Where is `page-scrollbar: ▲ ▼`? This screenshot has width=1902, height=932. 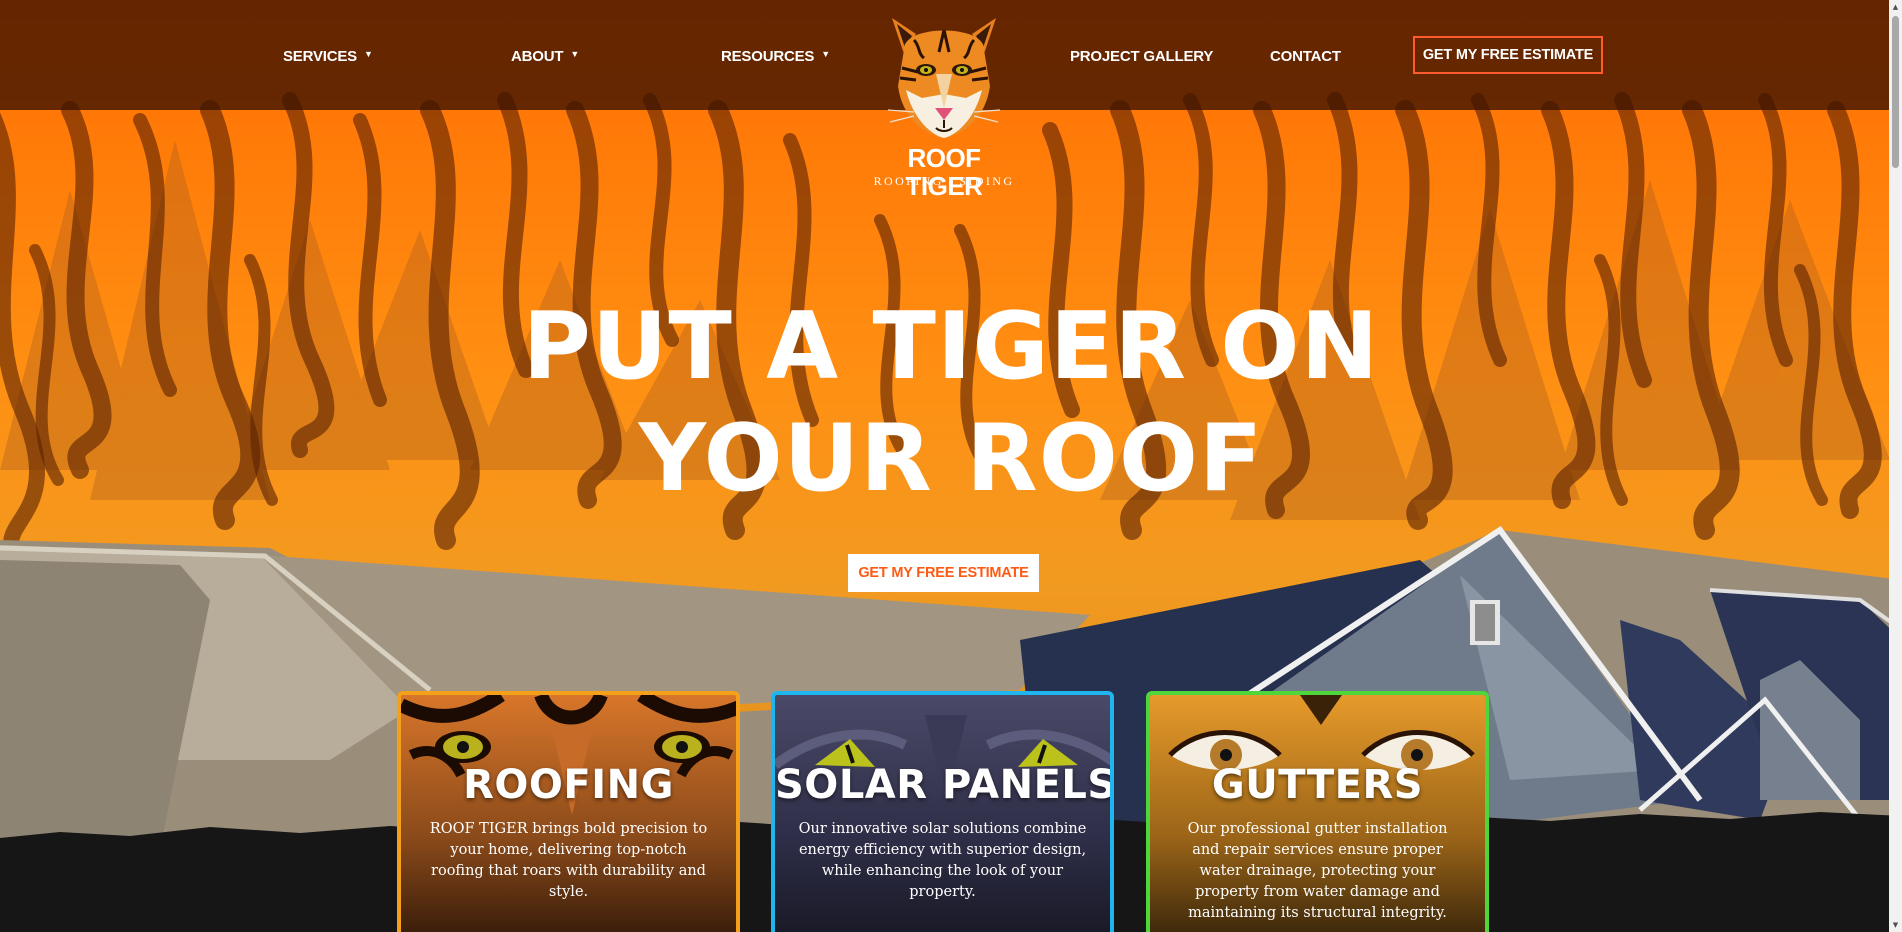
page-scrollbar: ▲ ▼ is located at coordinates (1895, 466).